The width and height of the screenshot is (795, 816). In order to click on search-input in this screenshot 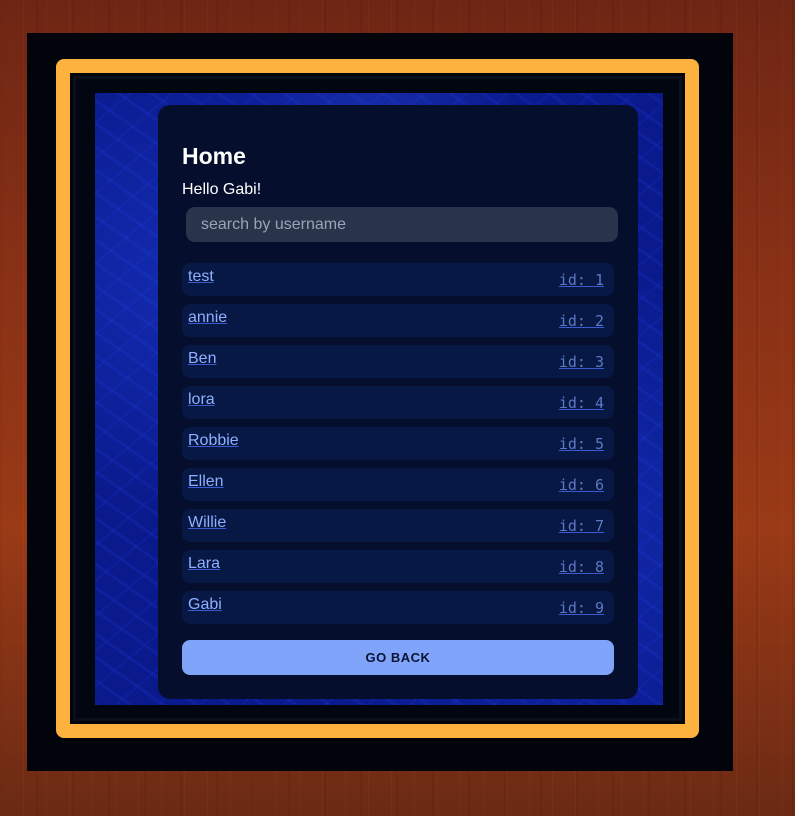, I will do `click(402, 224)`.